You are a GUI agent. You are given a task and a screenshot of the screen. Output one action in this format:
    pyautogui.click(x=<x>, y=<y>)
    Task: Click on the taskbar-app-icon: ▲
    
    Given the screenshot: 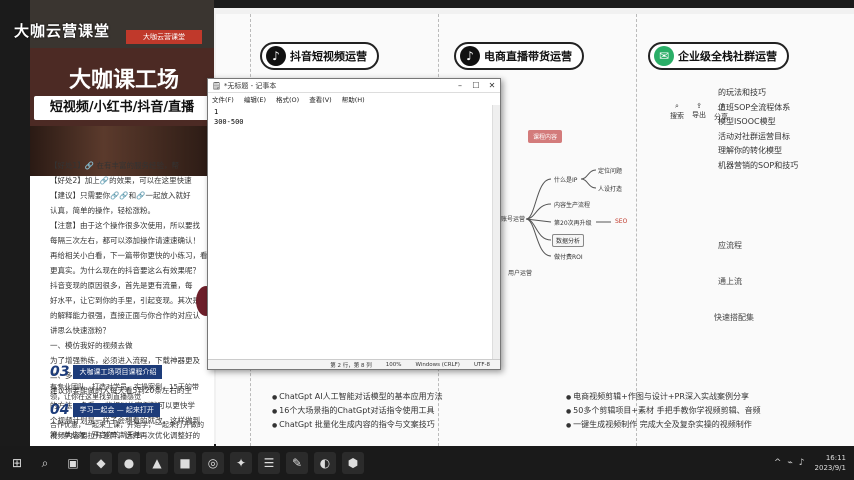 What is the action you would take?
    pyautogui.click(x=157, y=463)
    